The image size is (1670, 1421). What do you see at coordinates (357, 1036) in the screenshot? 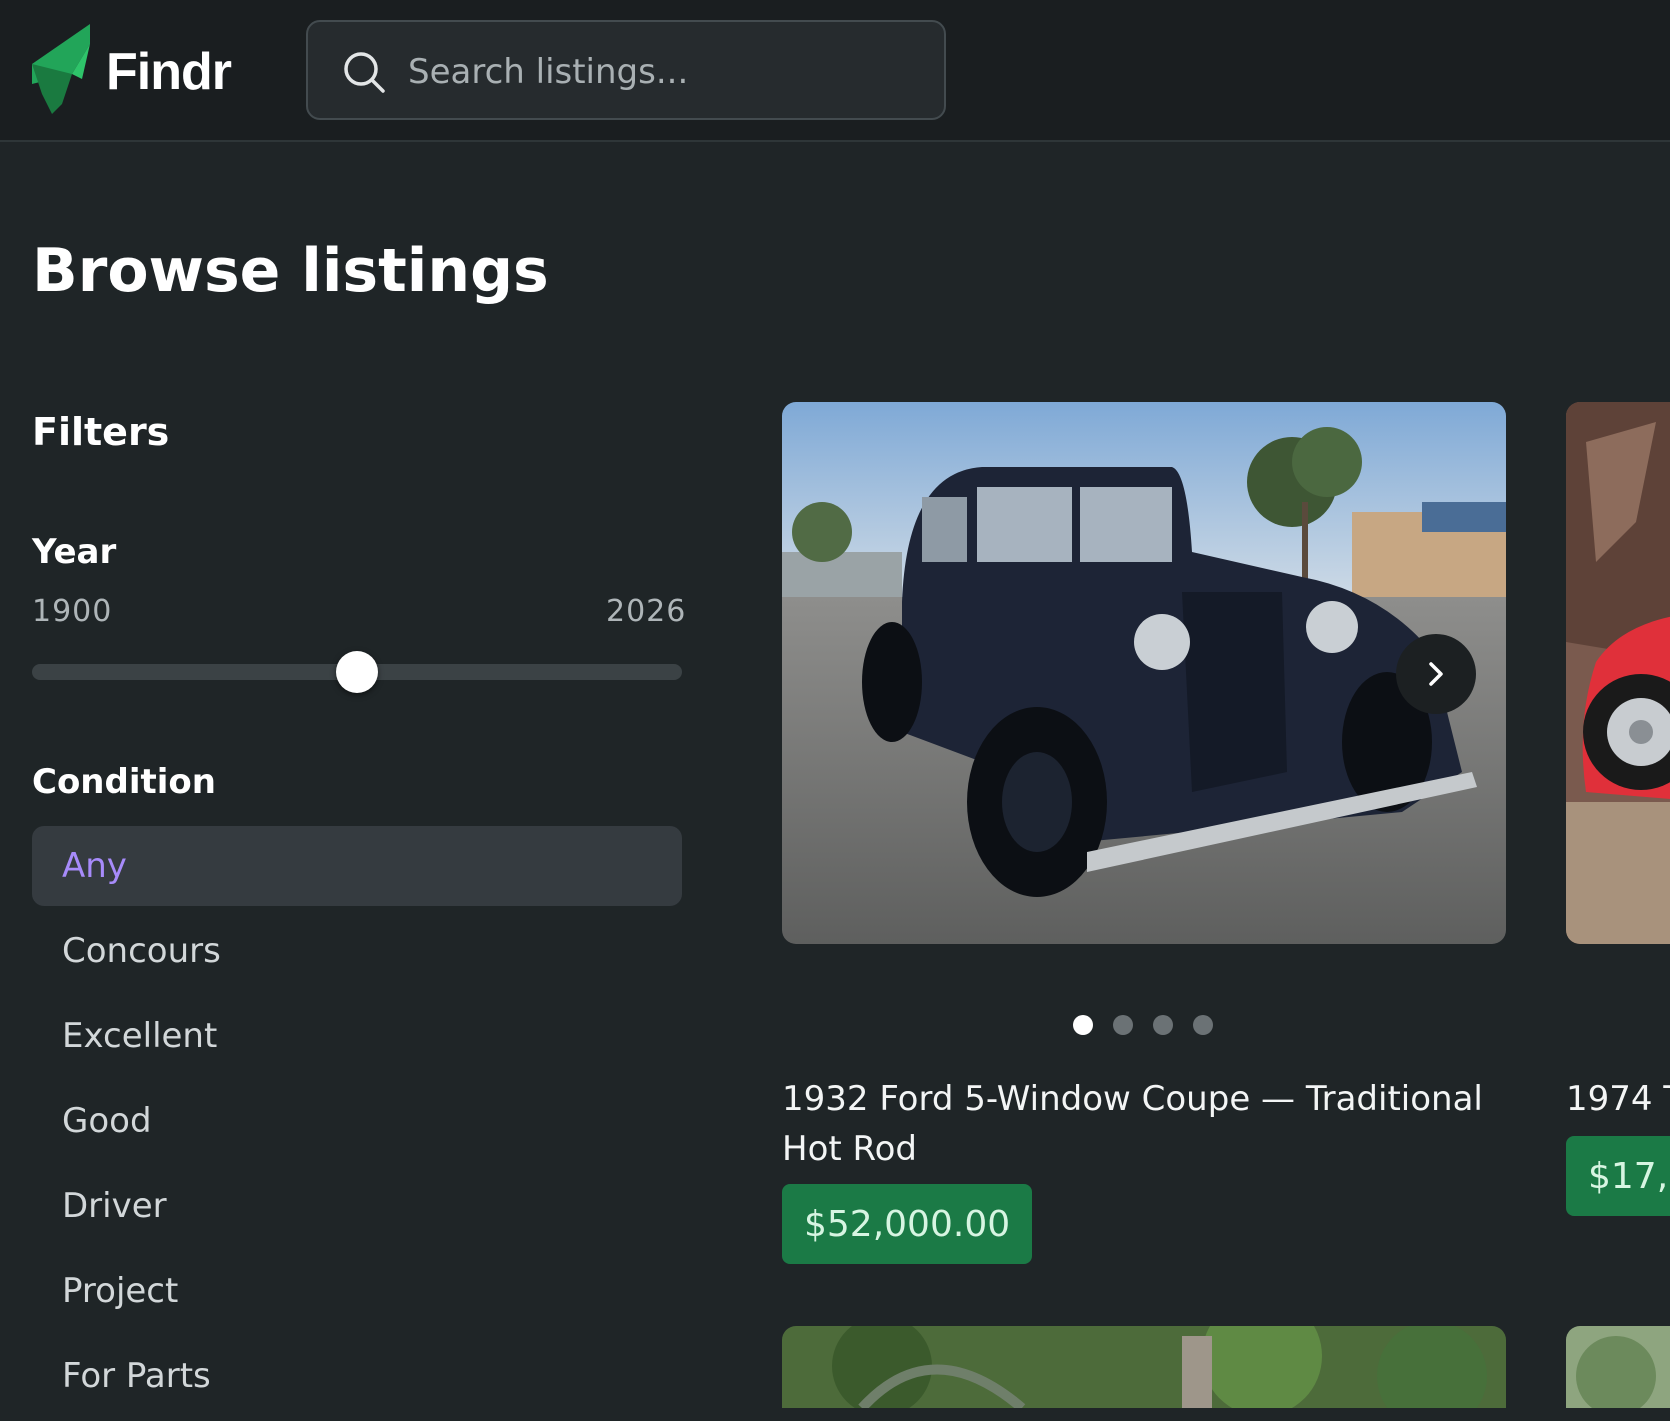
I see `condition-option-excellent: Excellent` at bounding box center [357, 1036].